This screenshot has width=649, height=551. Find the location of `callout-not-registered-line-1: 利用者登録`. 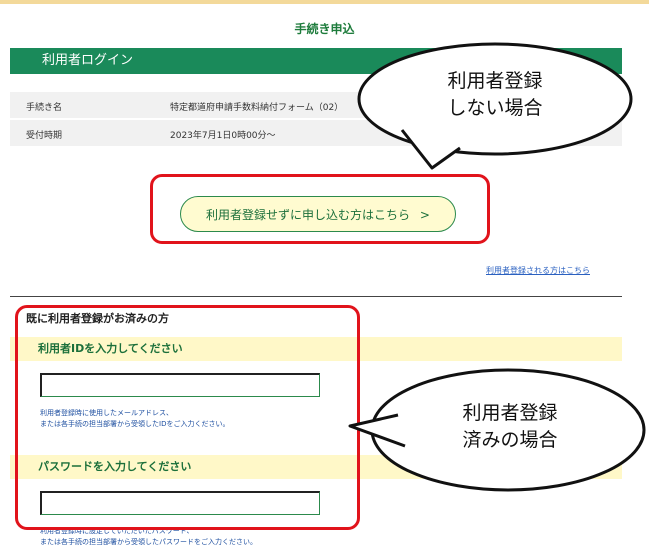

callout-not-registered-line-1: 利用者登録 is located at coordinates (495, 81).